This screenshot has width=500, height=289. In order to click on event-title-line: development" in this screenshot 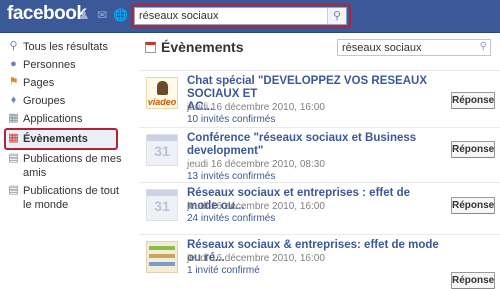, I will do `click(225, 151)`.